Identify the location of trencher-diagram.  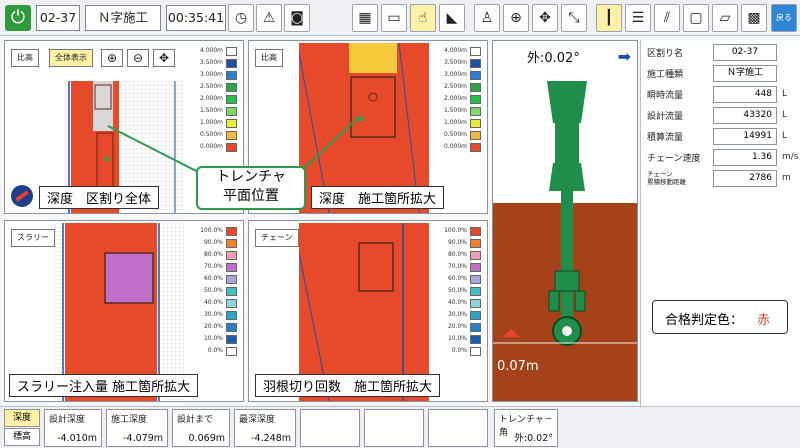
(565, 213).